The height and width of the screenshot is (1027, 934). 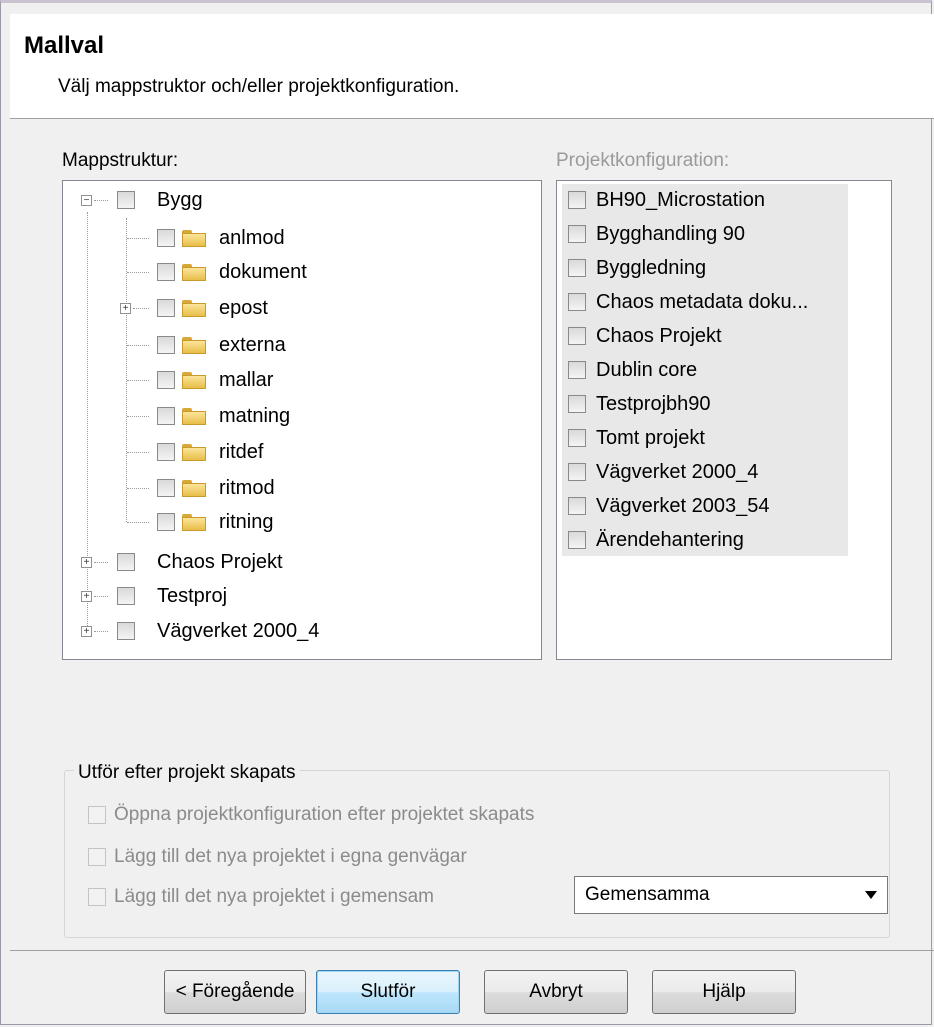 I want to click on projektkonfiguration-label: Projektkonfiguration:, so click(x=643, y=160).